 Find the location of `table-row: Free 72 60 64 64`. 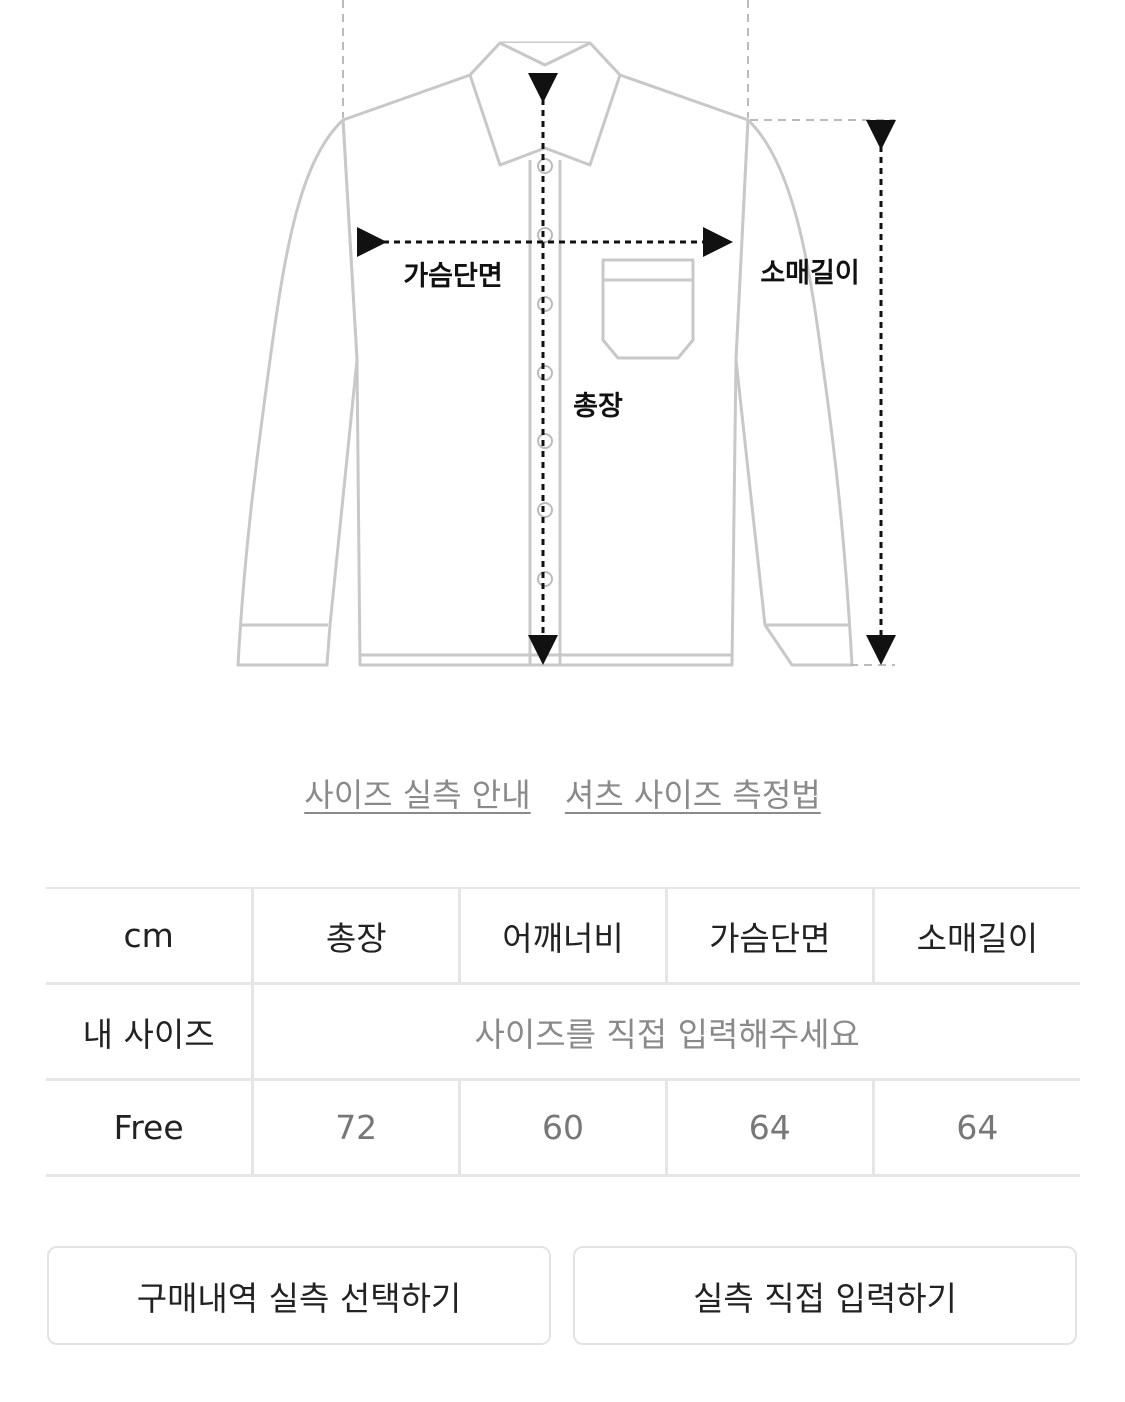

table-row: Free 72 60 64 64 is located at coordinates (563, 1127).